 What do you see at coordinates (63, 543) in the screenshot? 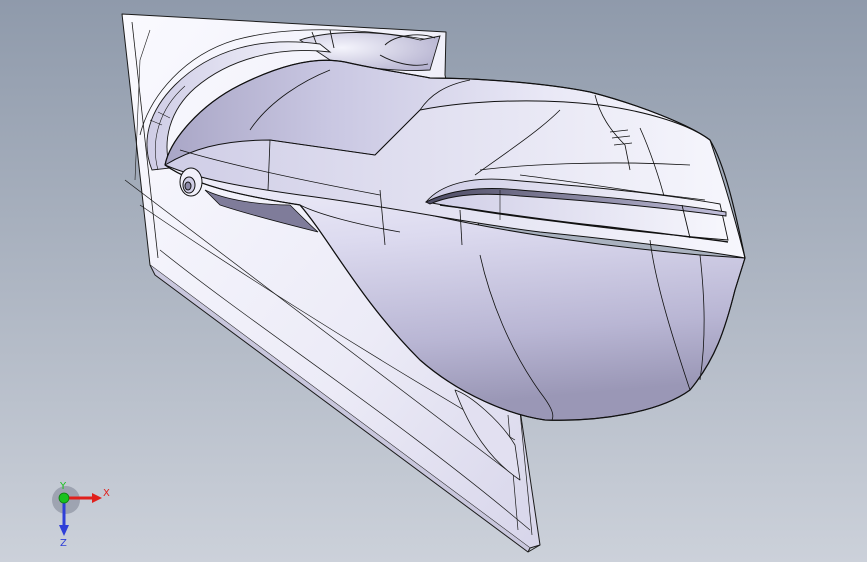
I see `z-axis-label: Z` at bounding box center [63, 543].